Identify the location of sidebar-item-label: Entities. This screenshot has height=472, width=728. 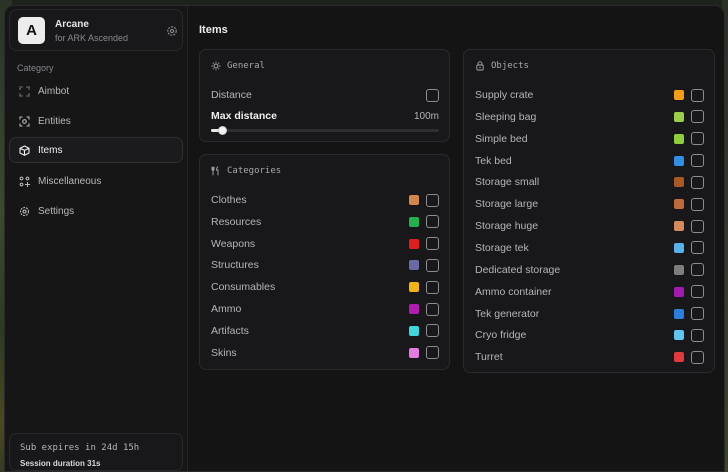
(54, 121).